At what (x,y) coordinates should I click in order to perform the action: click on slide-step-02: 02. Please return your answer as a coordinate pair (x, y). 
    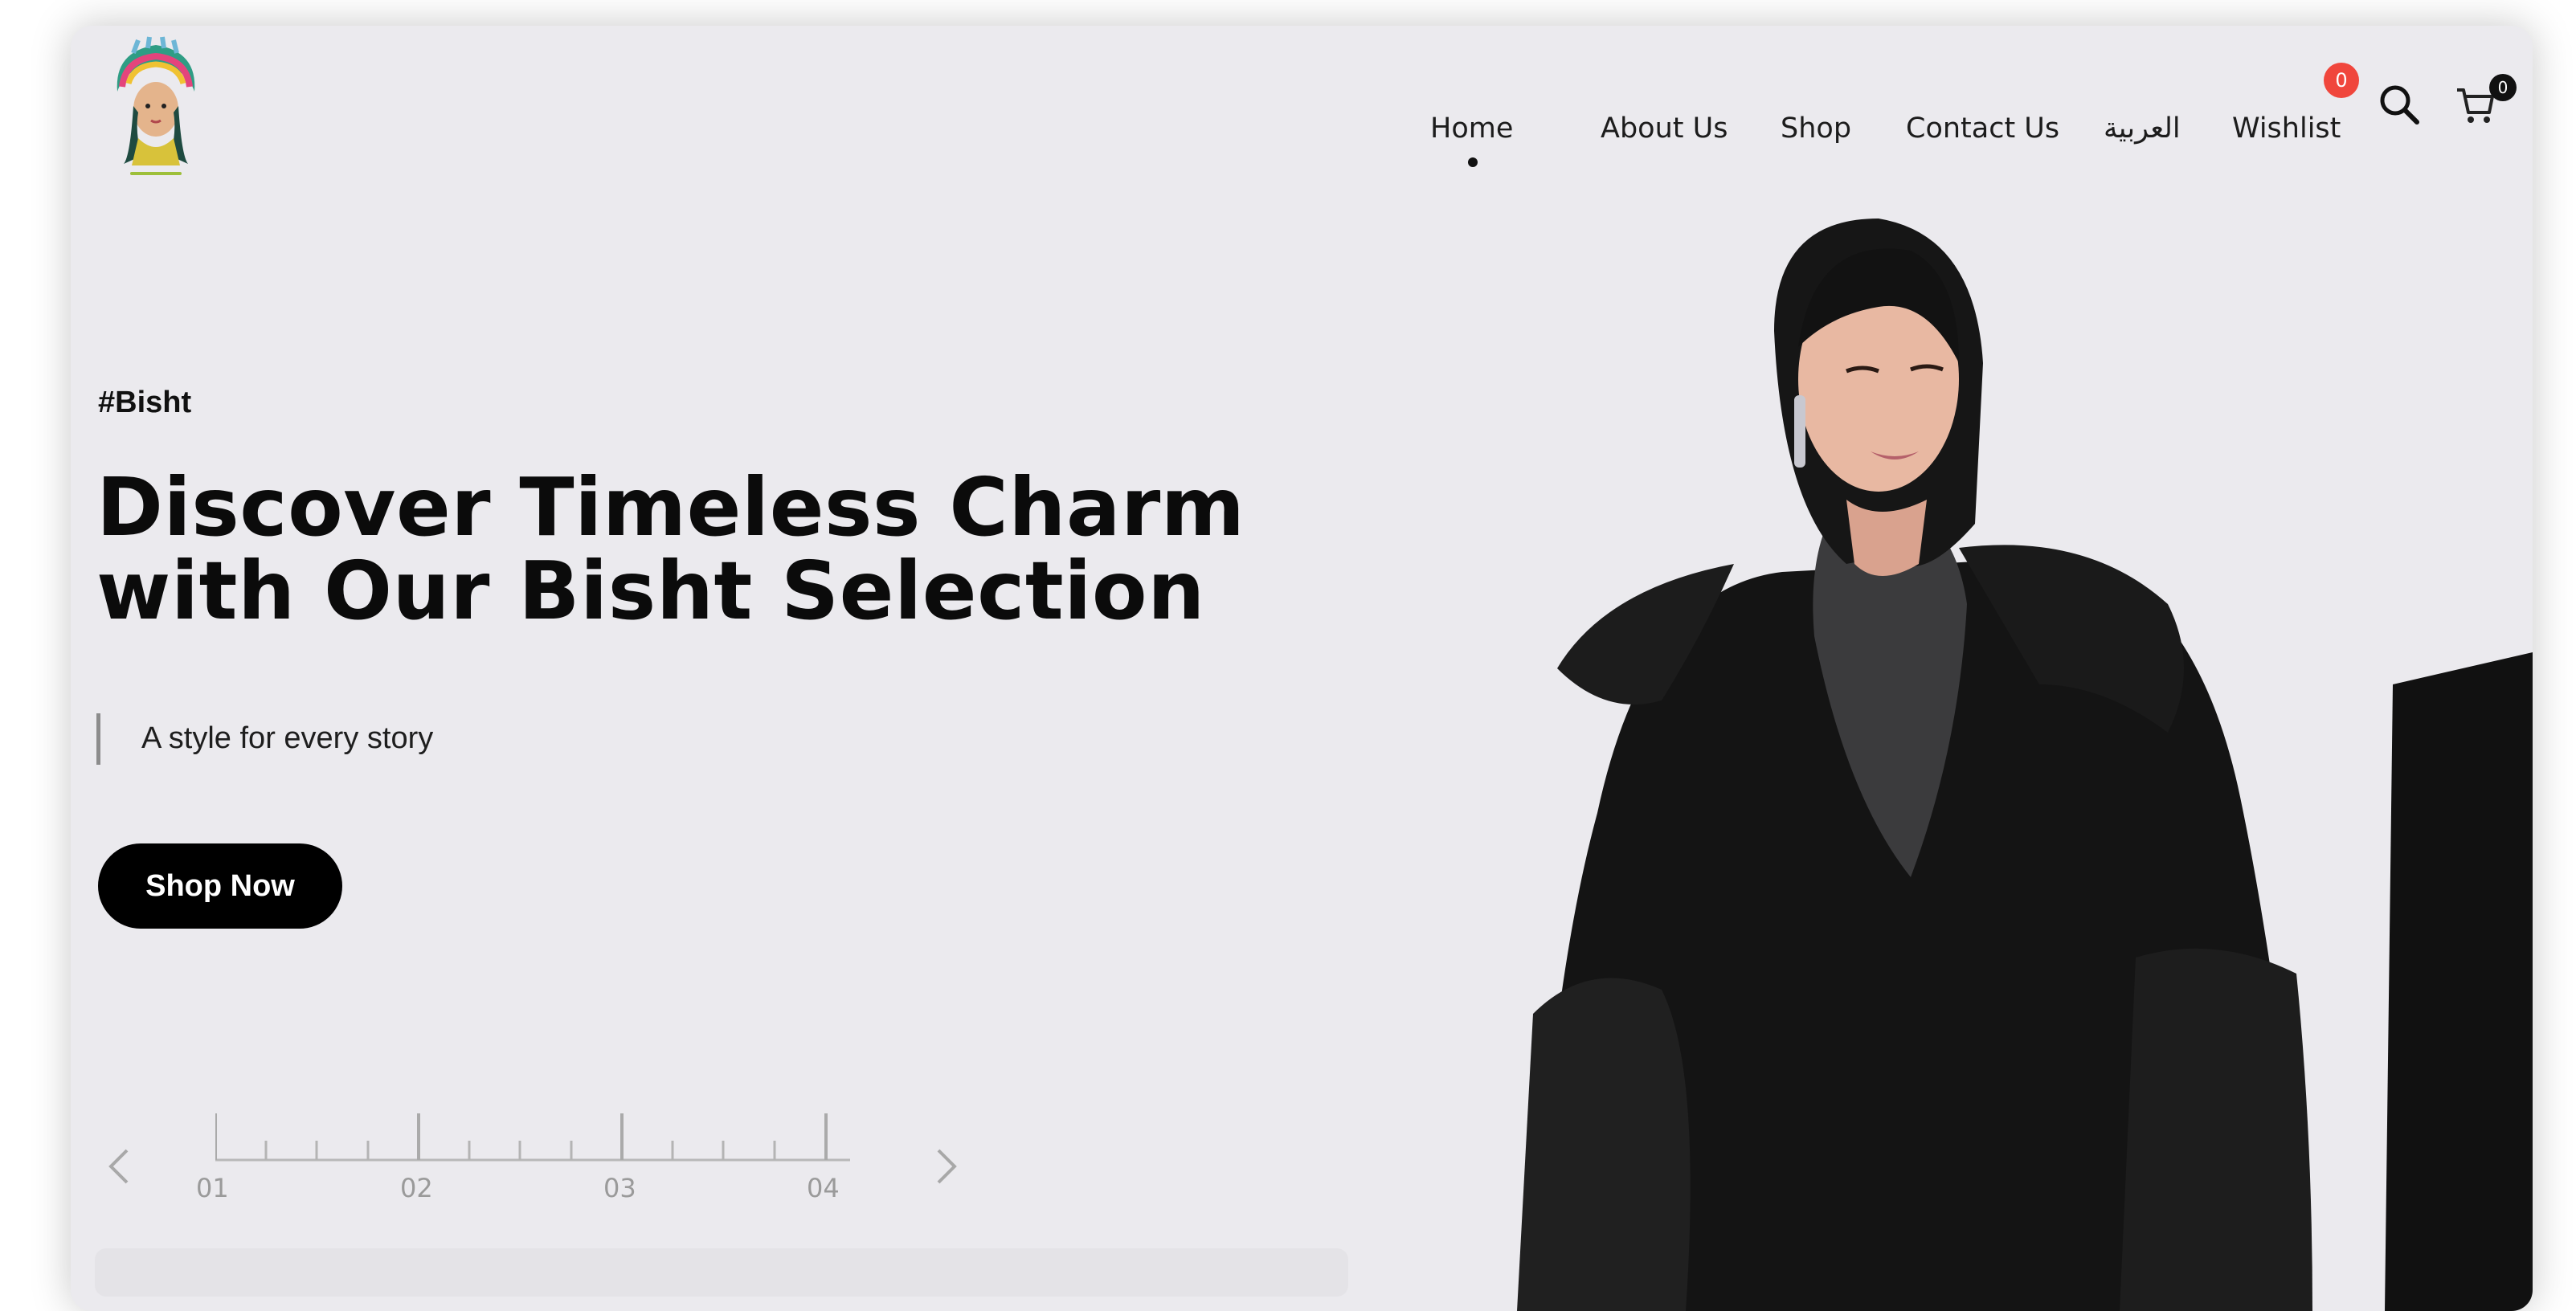
    Looking at the image, I should click on (416, 1188).